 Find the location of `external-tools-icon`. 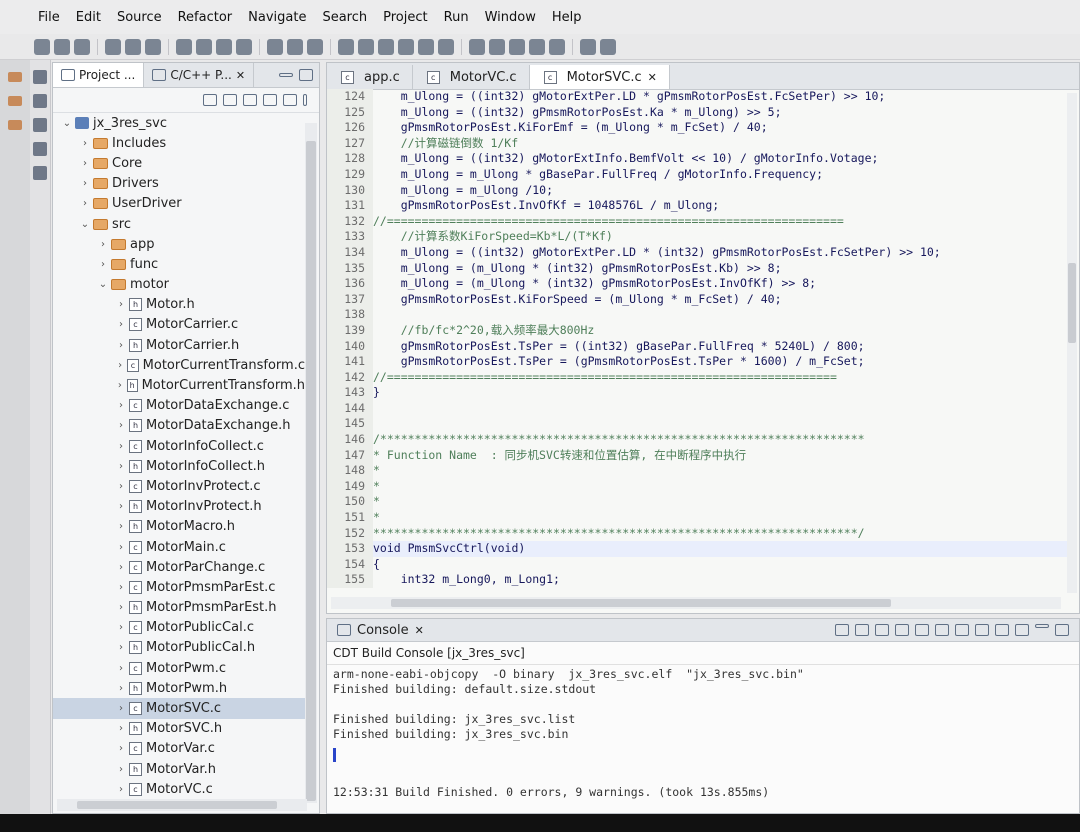

external-tools-icon is located at coordinates (366, 46).